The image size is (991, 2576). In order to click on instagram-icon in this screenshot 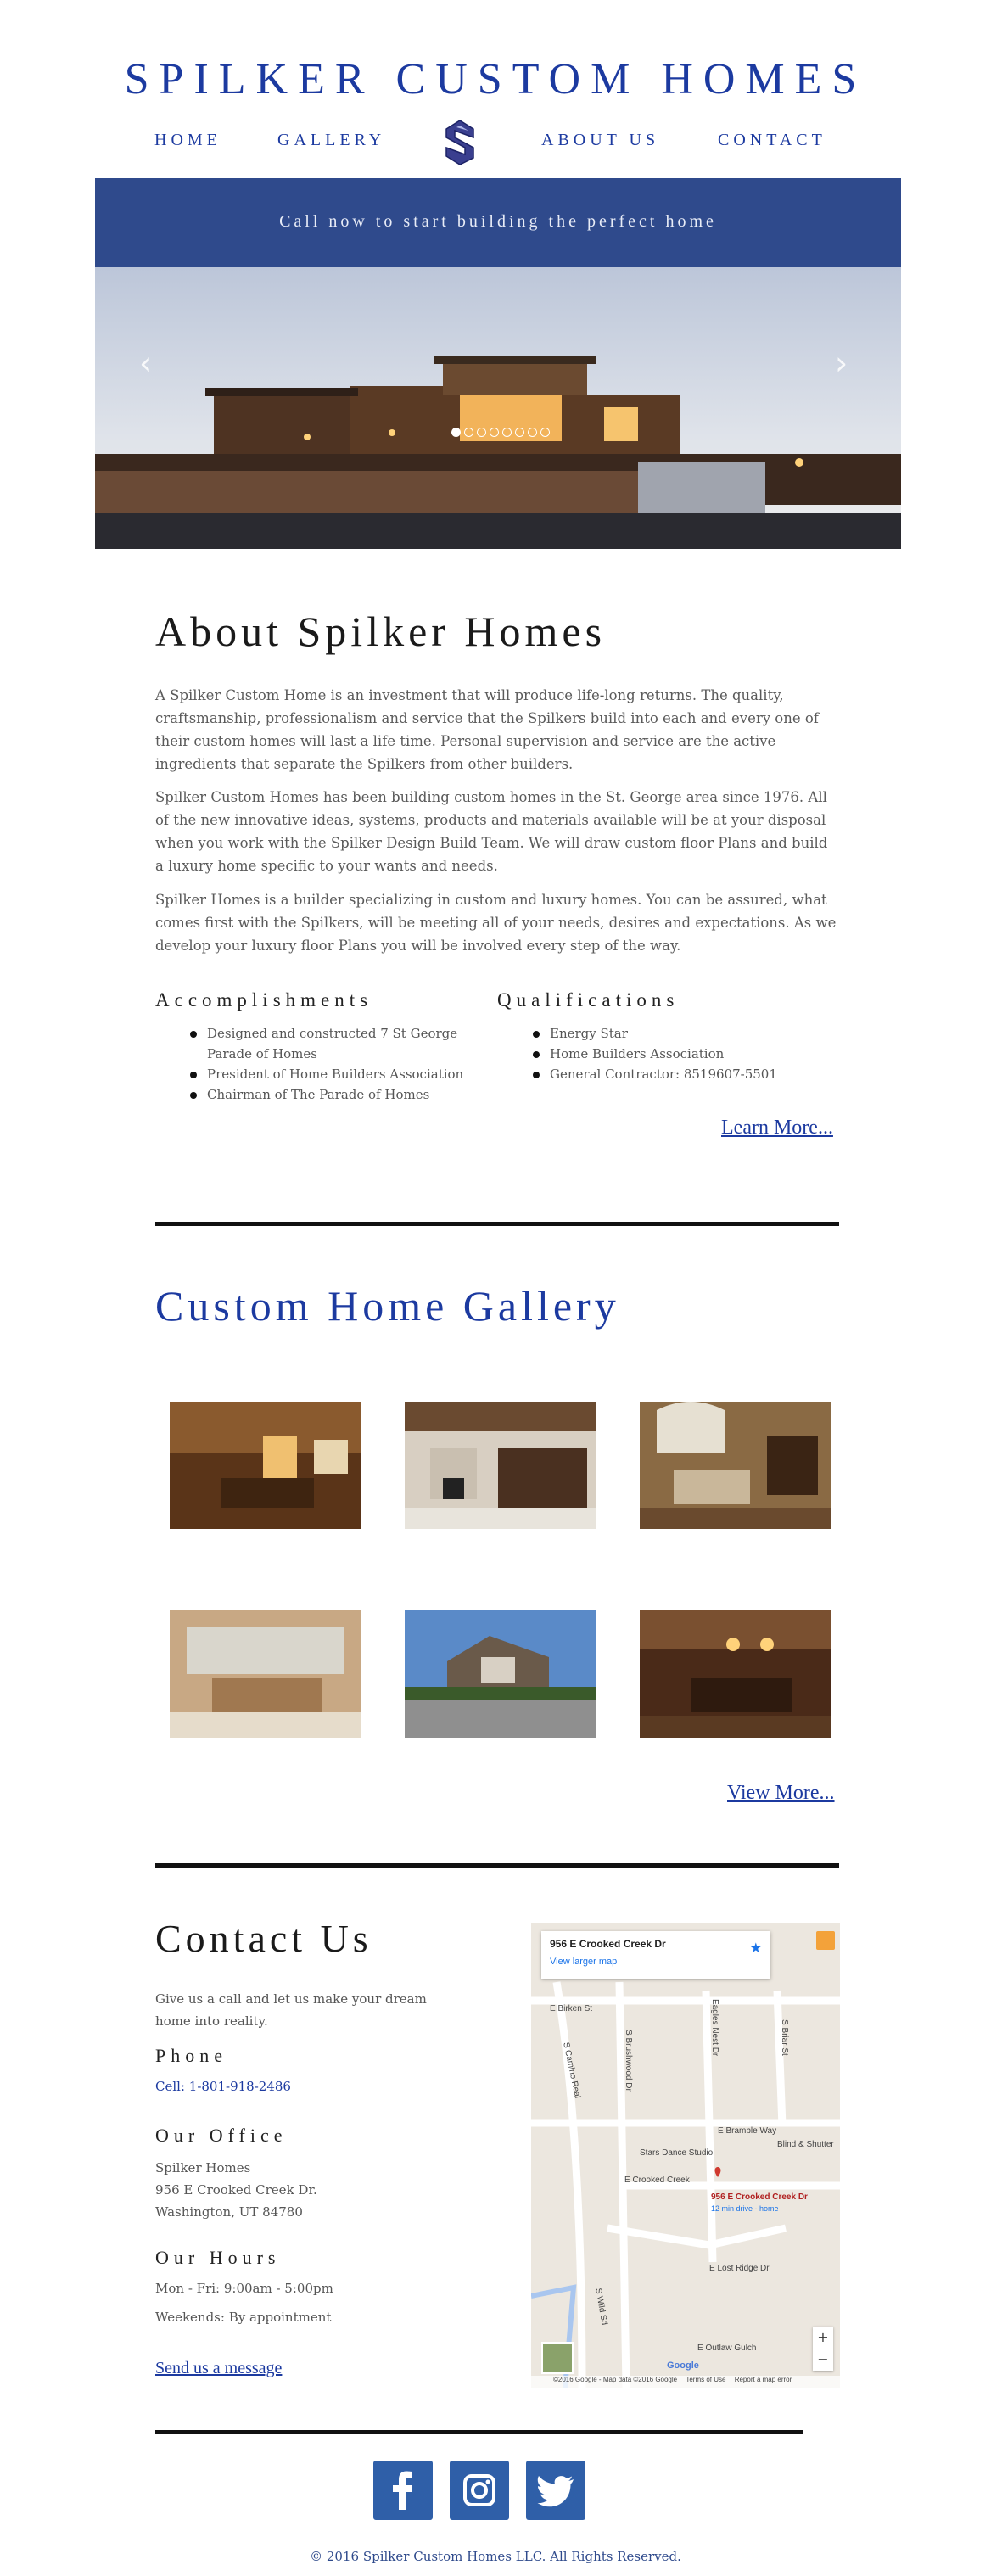, I will do `click(479, 2490)`.